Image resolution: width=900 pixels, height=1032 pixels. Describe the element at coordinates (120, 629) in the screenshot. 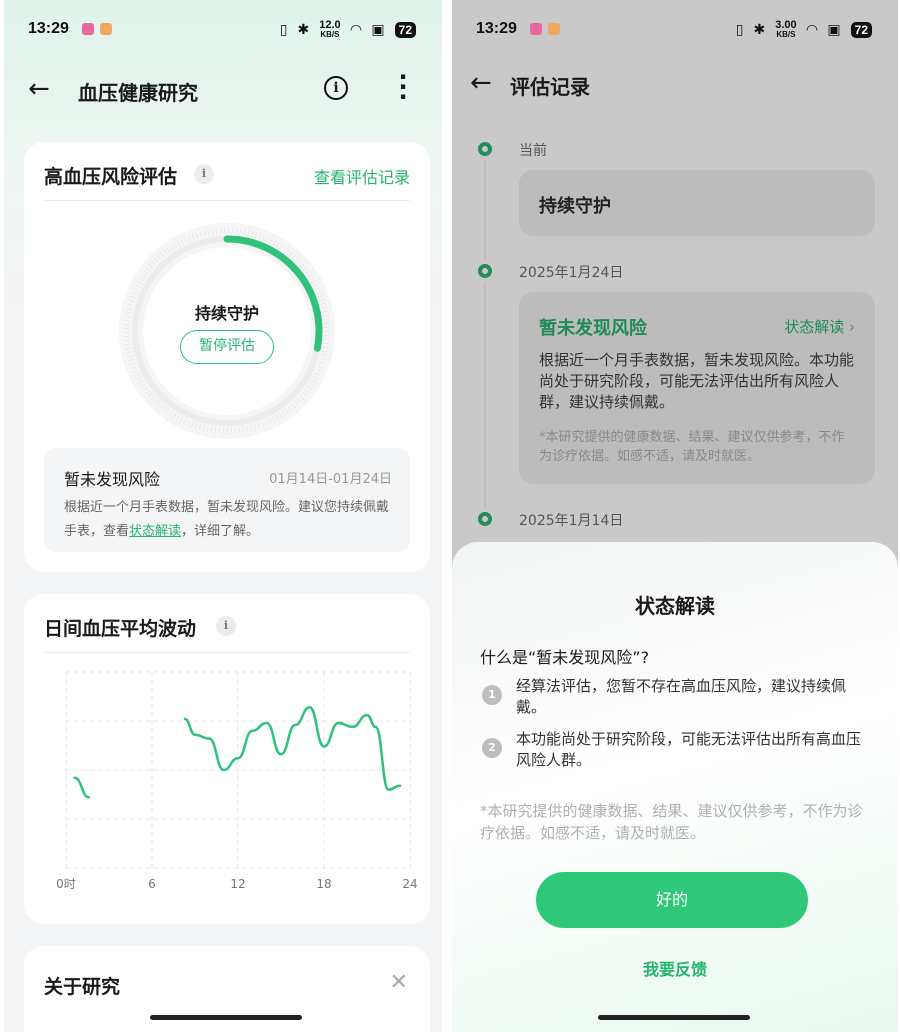

I see `card-title: 日间血压平均波动` at that location.